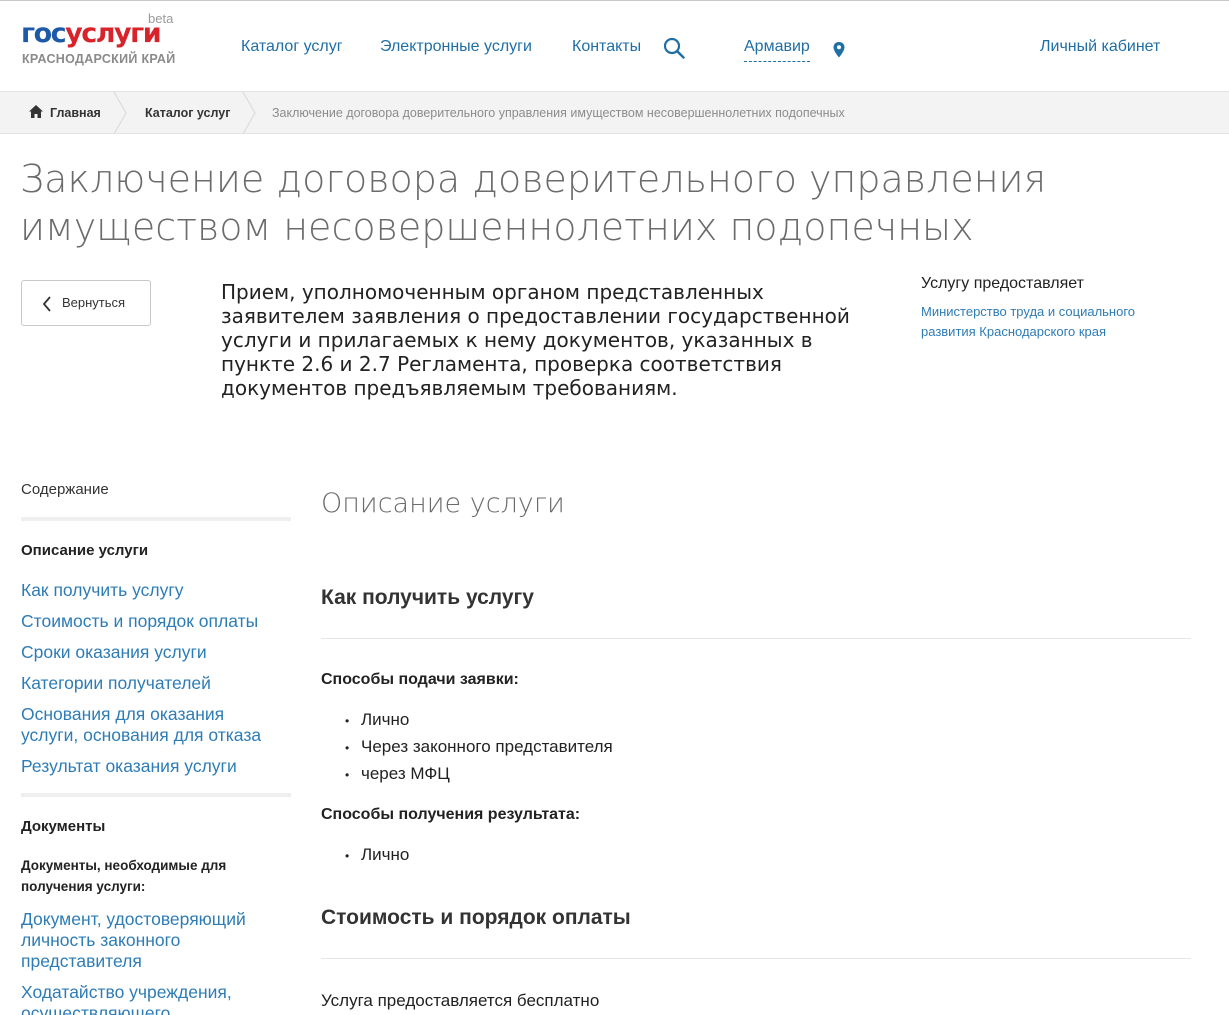 This screenshot has height=1015, width=1229. What do you see at coordinates (674, 48) in the screenshot?
I see `search-icon` at bounding box center [674, 48].